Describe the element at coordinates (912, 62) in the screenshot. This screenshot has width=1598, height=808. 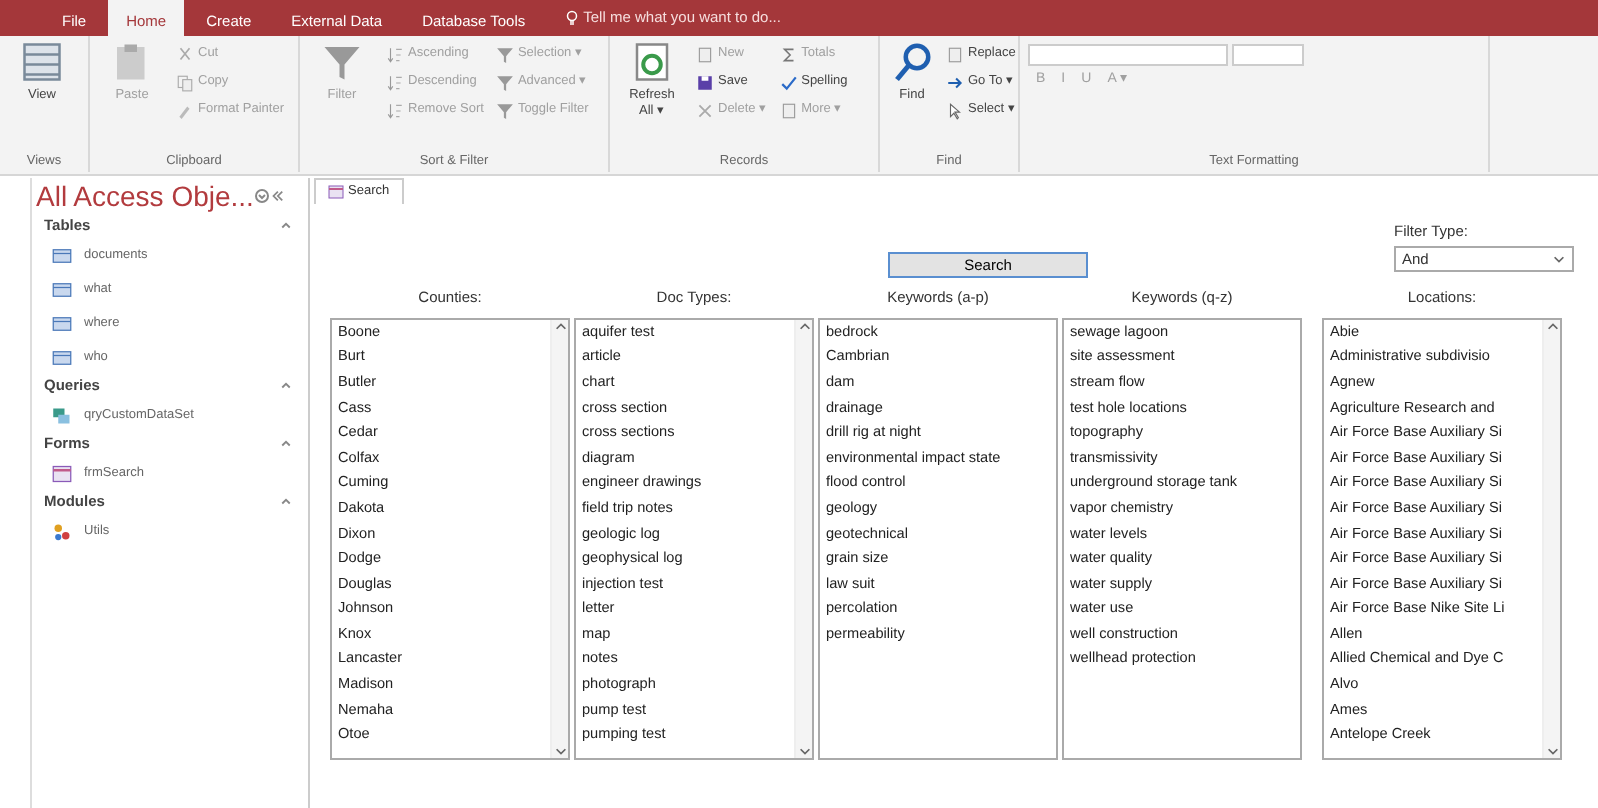
I see `search-icon` at that location.